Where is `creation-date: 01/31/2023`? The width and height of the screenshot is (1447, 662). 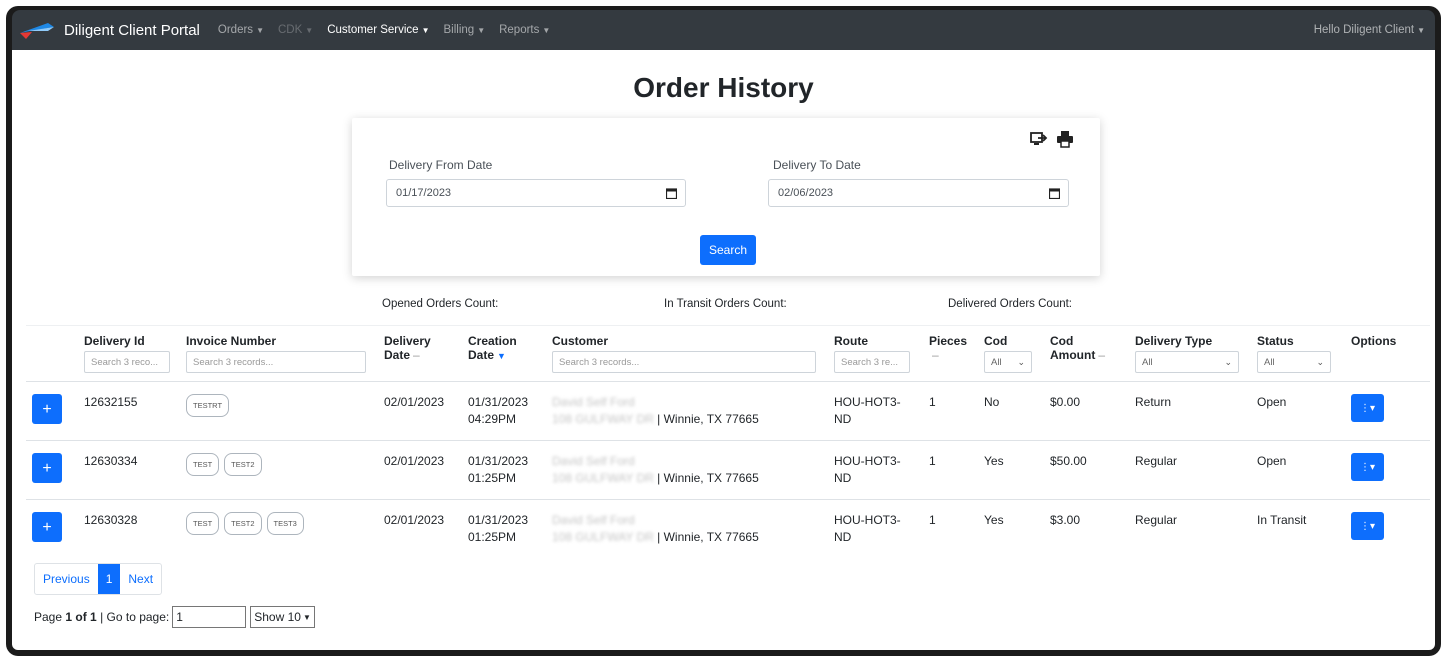
creation-date: 01/31/2023 is located at coordinates (498, 402).